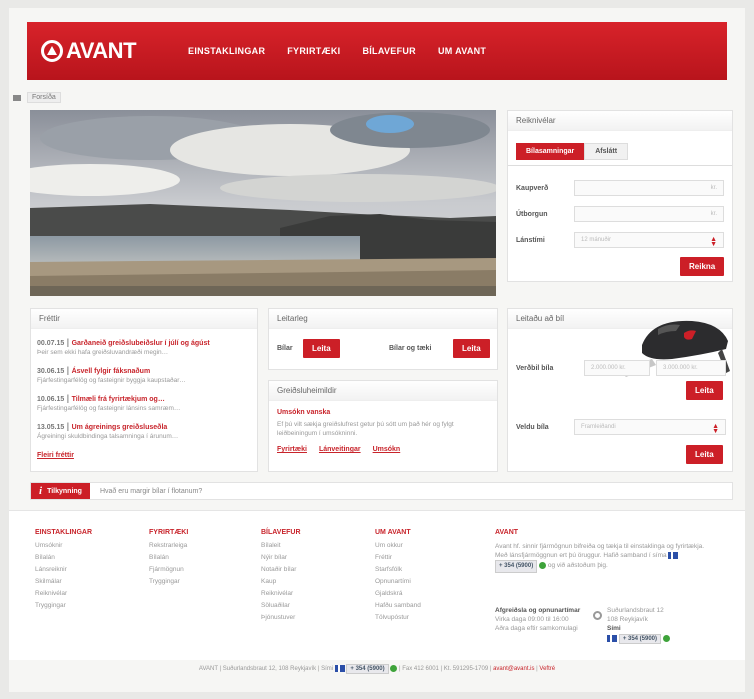 The height and width of the screenshot is (699, 754). Describe the element at coordinates (281, 557) in the screenshot. I see `footer-link: Nýir bílar` at that location.